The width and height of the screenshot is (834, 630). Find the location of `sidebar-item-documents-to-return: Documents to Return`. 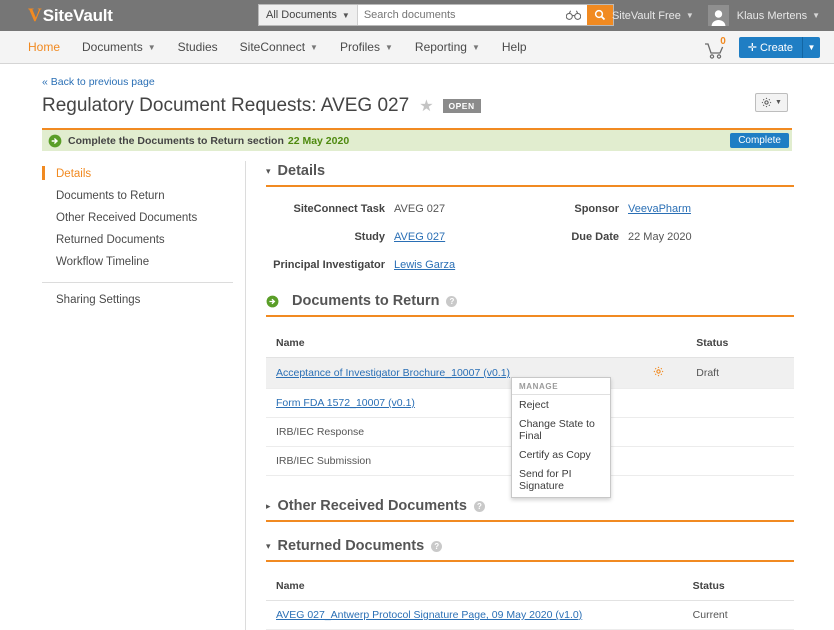

sidebar-item-documents-to-return: Documents to Return is located at coordinates (143, 196).